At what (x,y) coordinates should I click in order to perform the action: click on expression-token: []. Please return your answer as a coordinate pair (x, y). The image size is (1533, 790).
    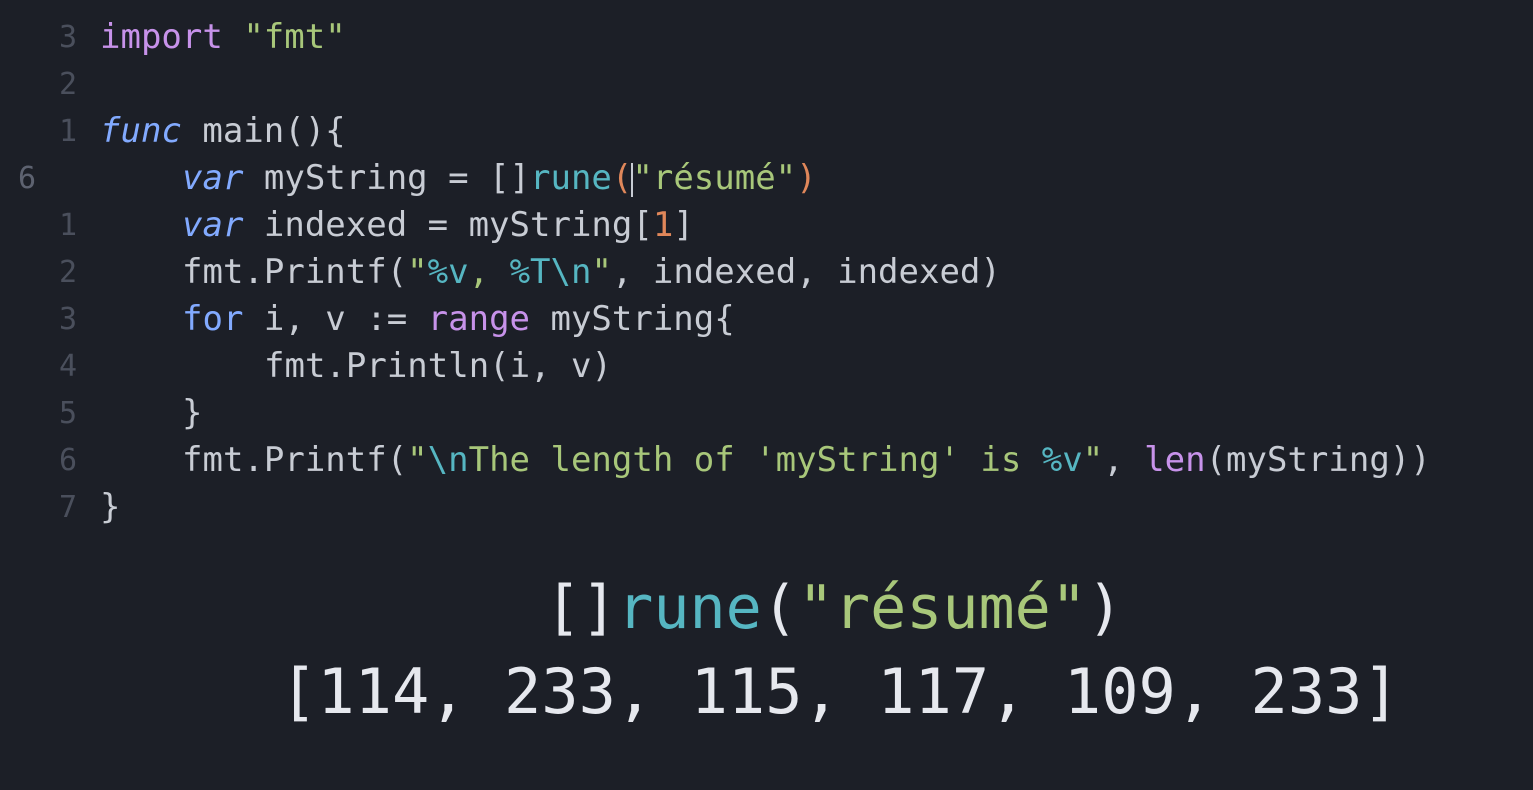
    Looking at the image, I should click on (581, 608).